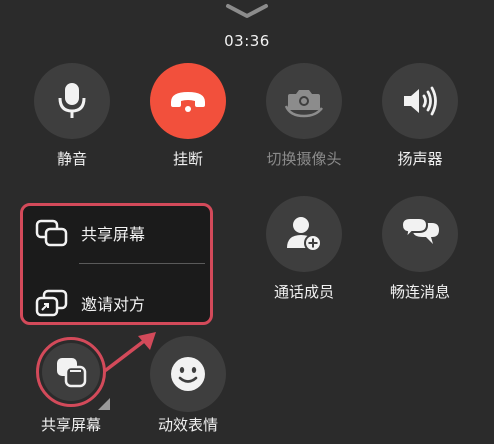 Image resolution: width=494 pixels, height=444 pixels. I want to click on hangup-button, so click(188, 101).